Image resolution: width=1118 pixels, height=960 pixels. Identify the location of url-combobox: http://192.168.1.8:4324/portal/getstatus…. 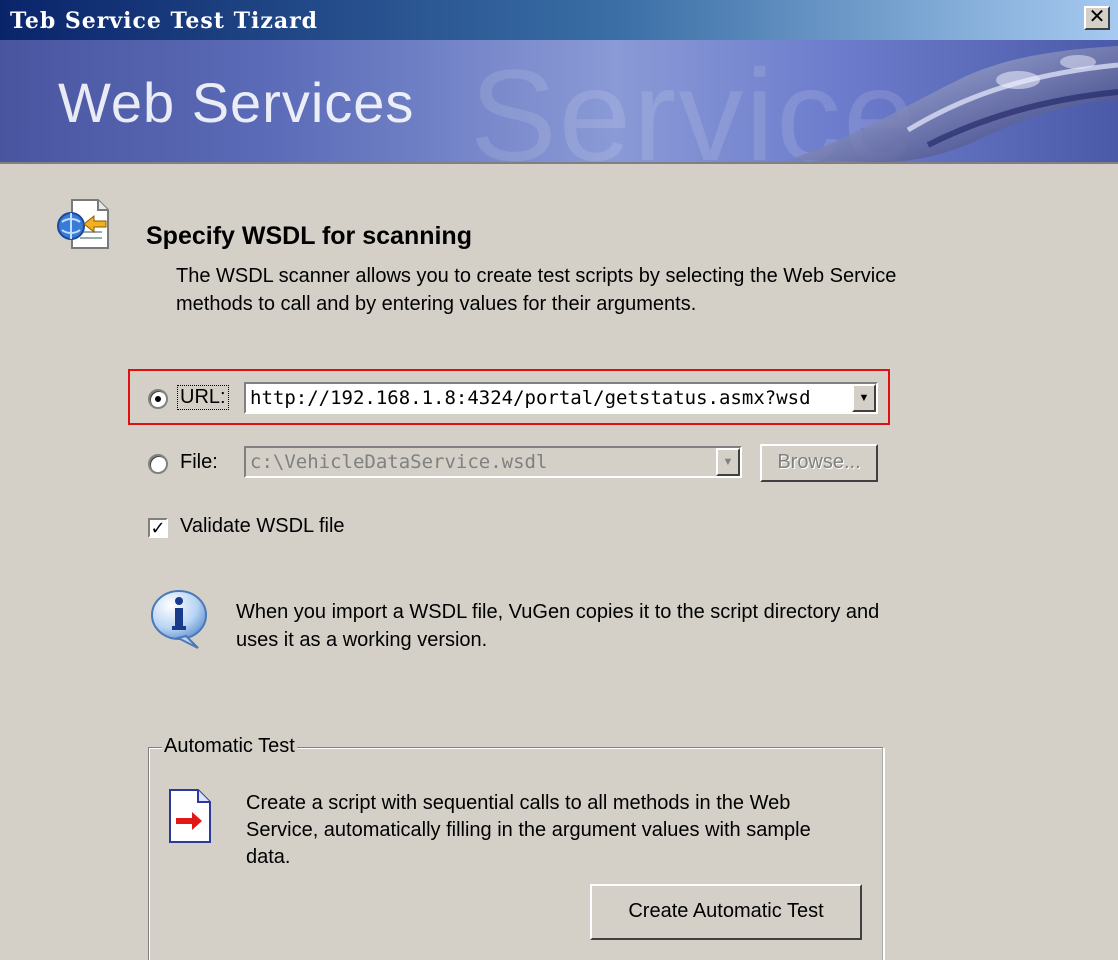
(561, 398).